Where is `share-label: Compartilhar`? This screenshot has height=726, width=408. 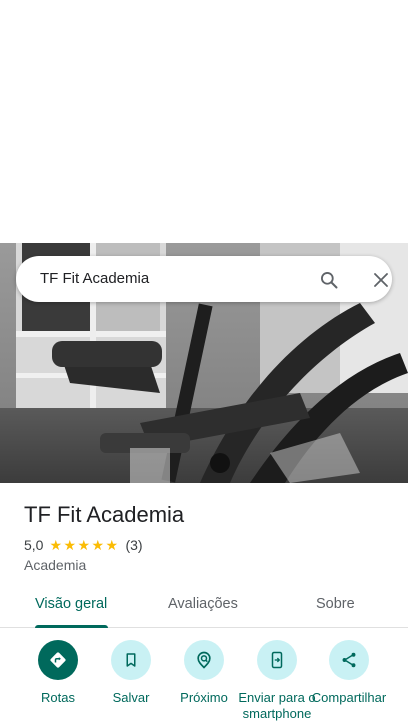
share-label: Compartilhar is located at coordinates (349, 697).